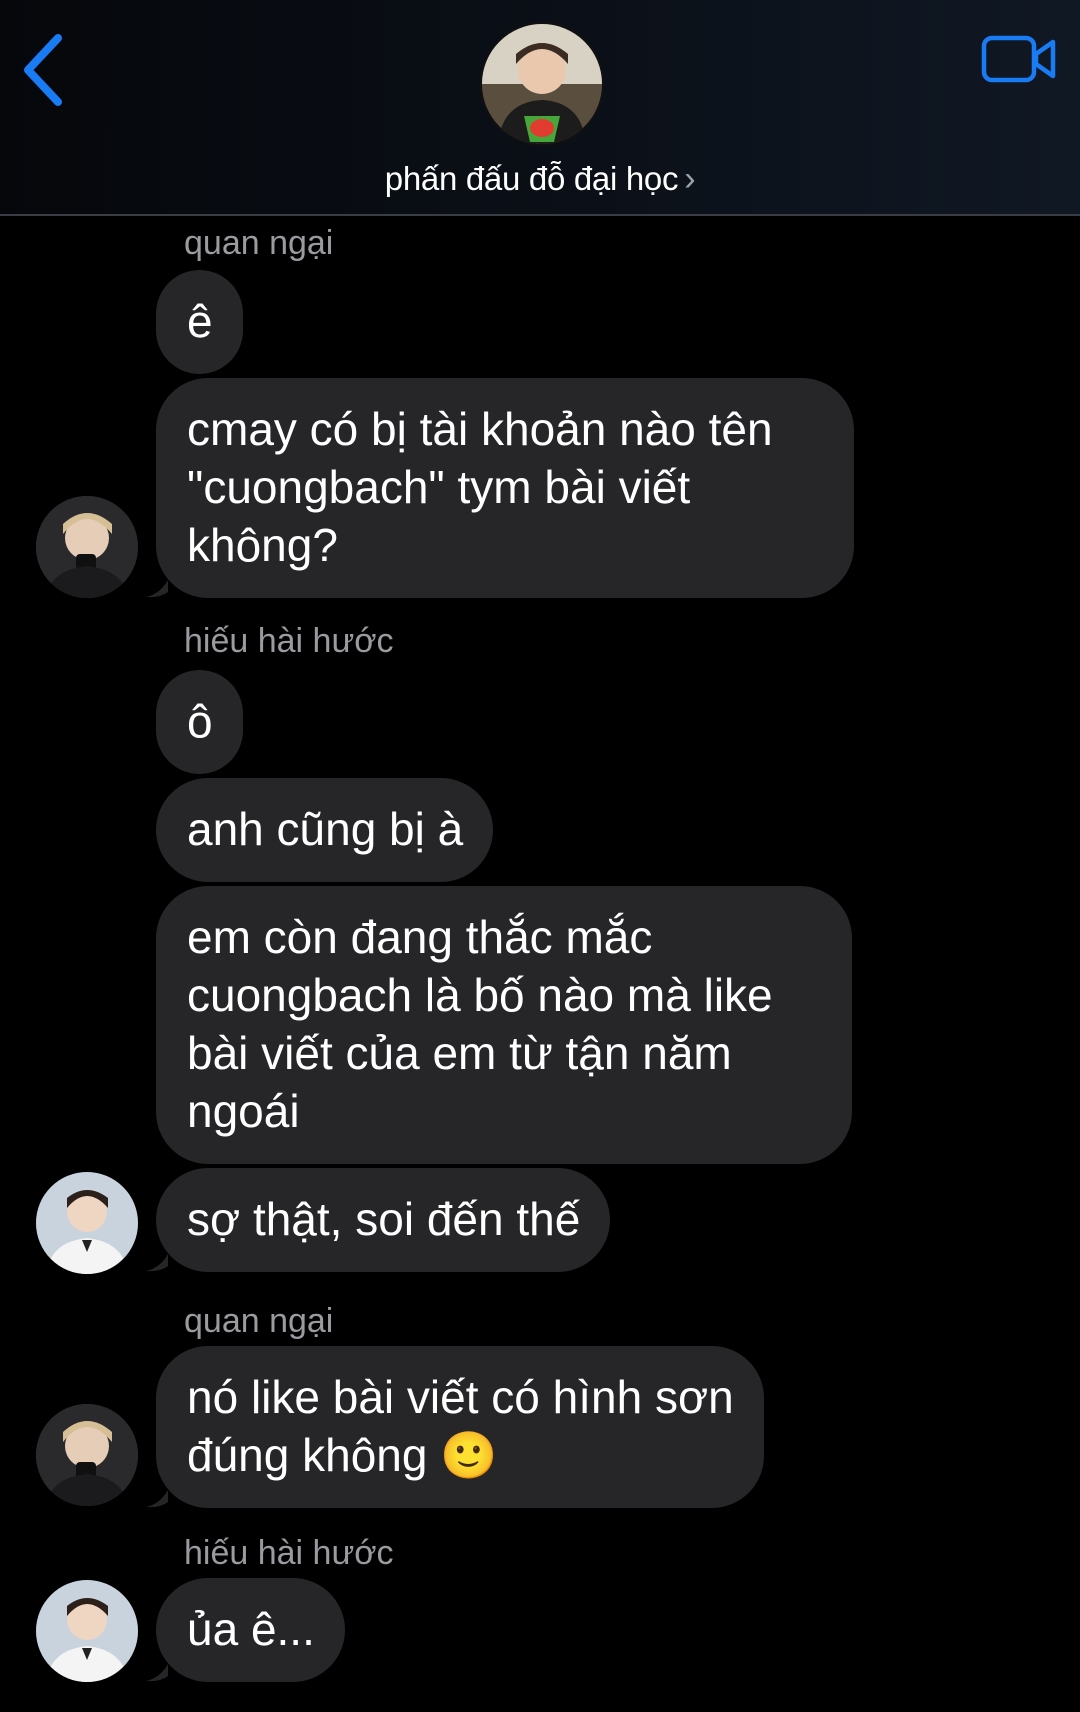  What do you see at coordinates (531, 178) in the screenshot?
I see `group-name: phấn đấu đỗ đại học` at bounding box center [531, 178].